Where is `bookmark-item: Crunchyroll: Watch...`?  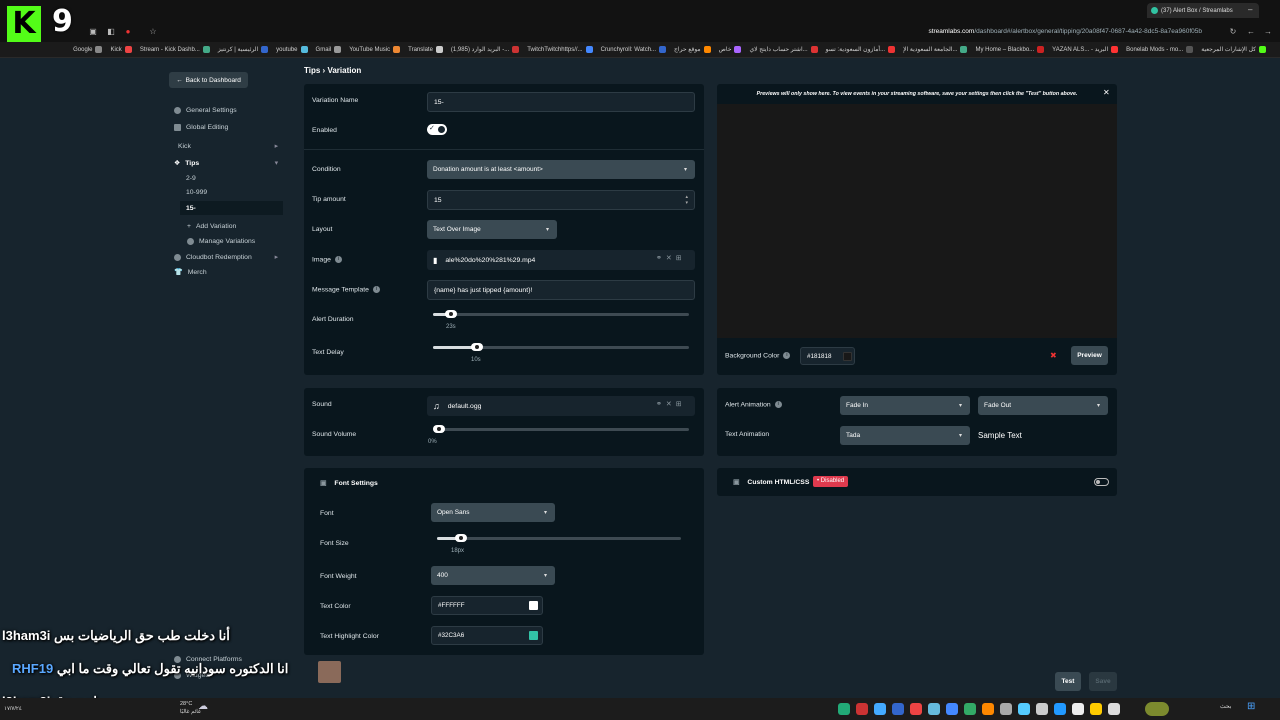 bookmark-item: Crunchyroll: Watch... is located at coordinates (634, 49).